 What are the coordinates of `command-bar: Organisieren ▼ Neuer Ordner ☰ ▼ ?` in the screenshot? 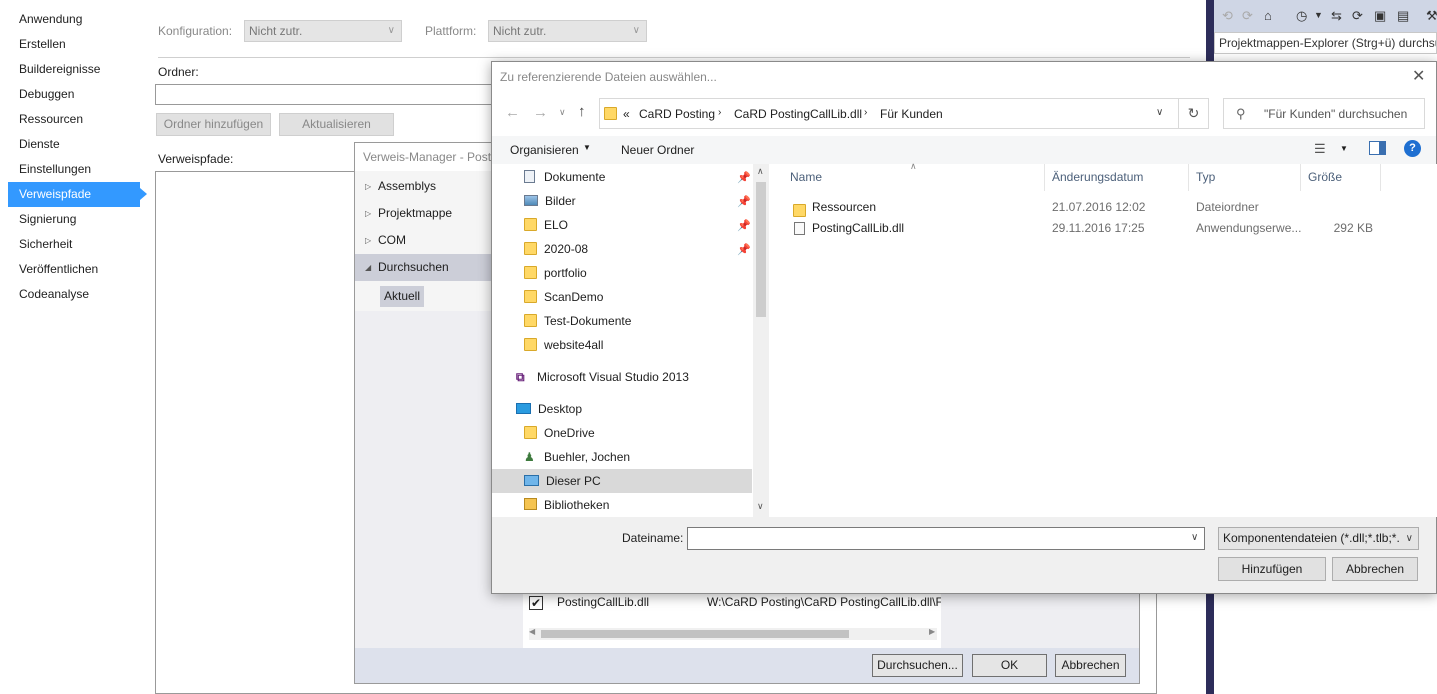 It's located at (964, 150).